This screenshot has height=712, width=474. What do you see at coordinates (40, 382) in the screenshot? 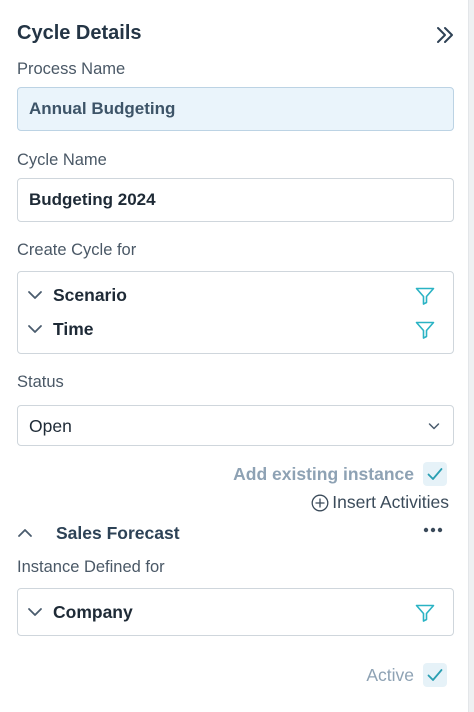
I see `status-label: Status` at bounding box center [40, 382].